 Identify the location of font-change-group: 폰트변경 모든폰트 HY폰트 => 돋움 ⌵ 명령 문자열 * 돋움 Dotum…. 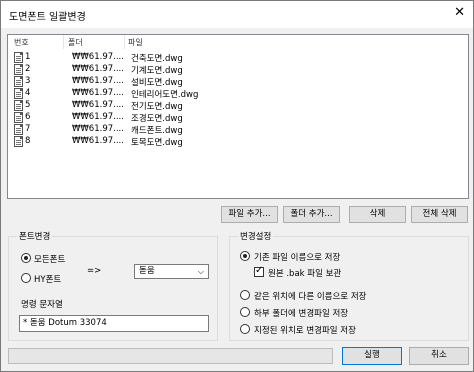
(113, 285).